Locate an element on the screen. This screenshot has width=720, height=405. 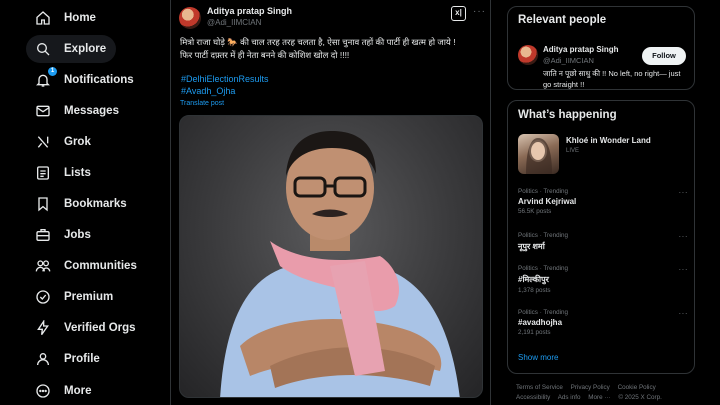
search-icon is located at coordinates (43, 49).